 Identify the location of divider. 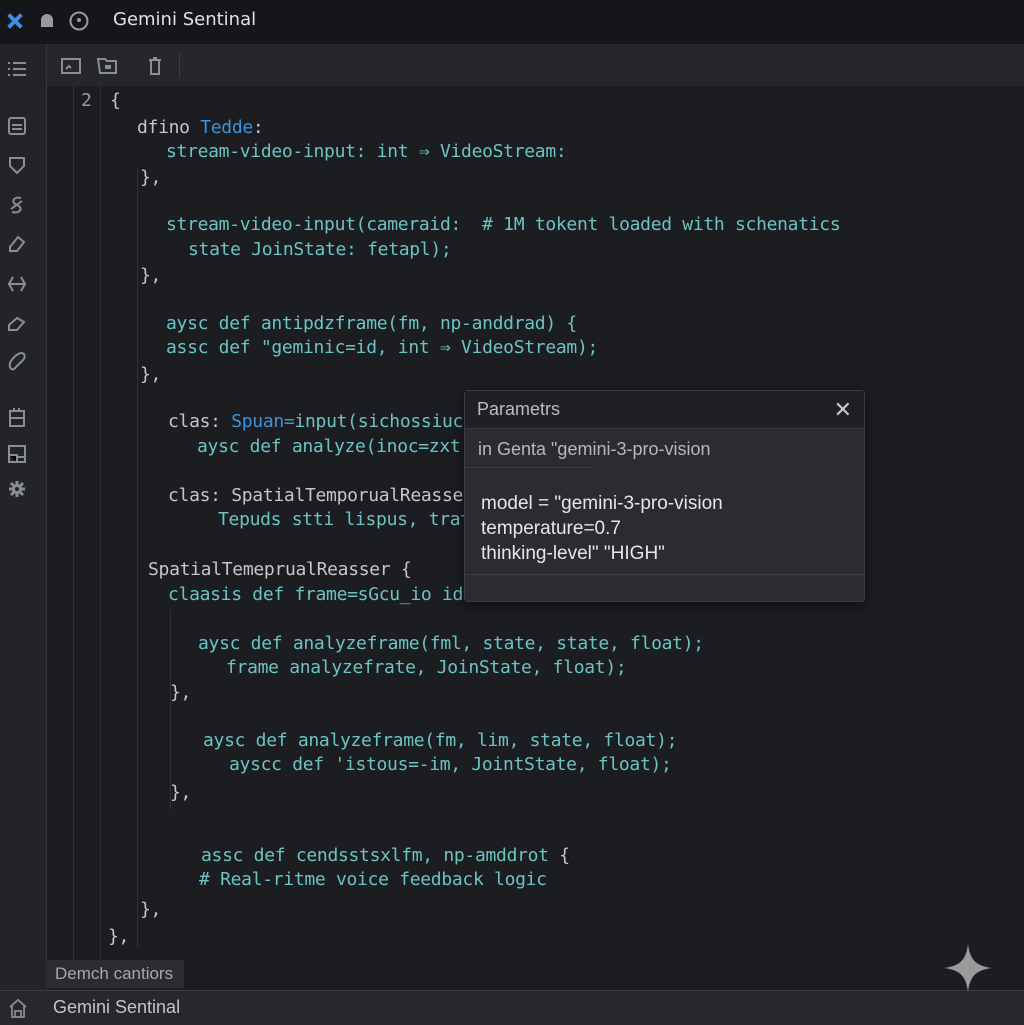
(529, 467).